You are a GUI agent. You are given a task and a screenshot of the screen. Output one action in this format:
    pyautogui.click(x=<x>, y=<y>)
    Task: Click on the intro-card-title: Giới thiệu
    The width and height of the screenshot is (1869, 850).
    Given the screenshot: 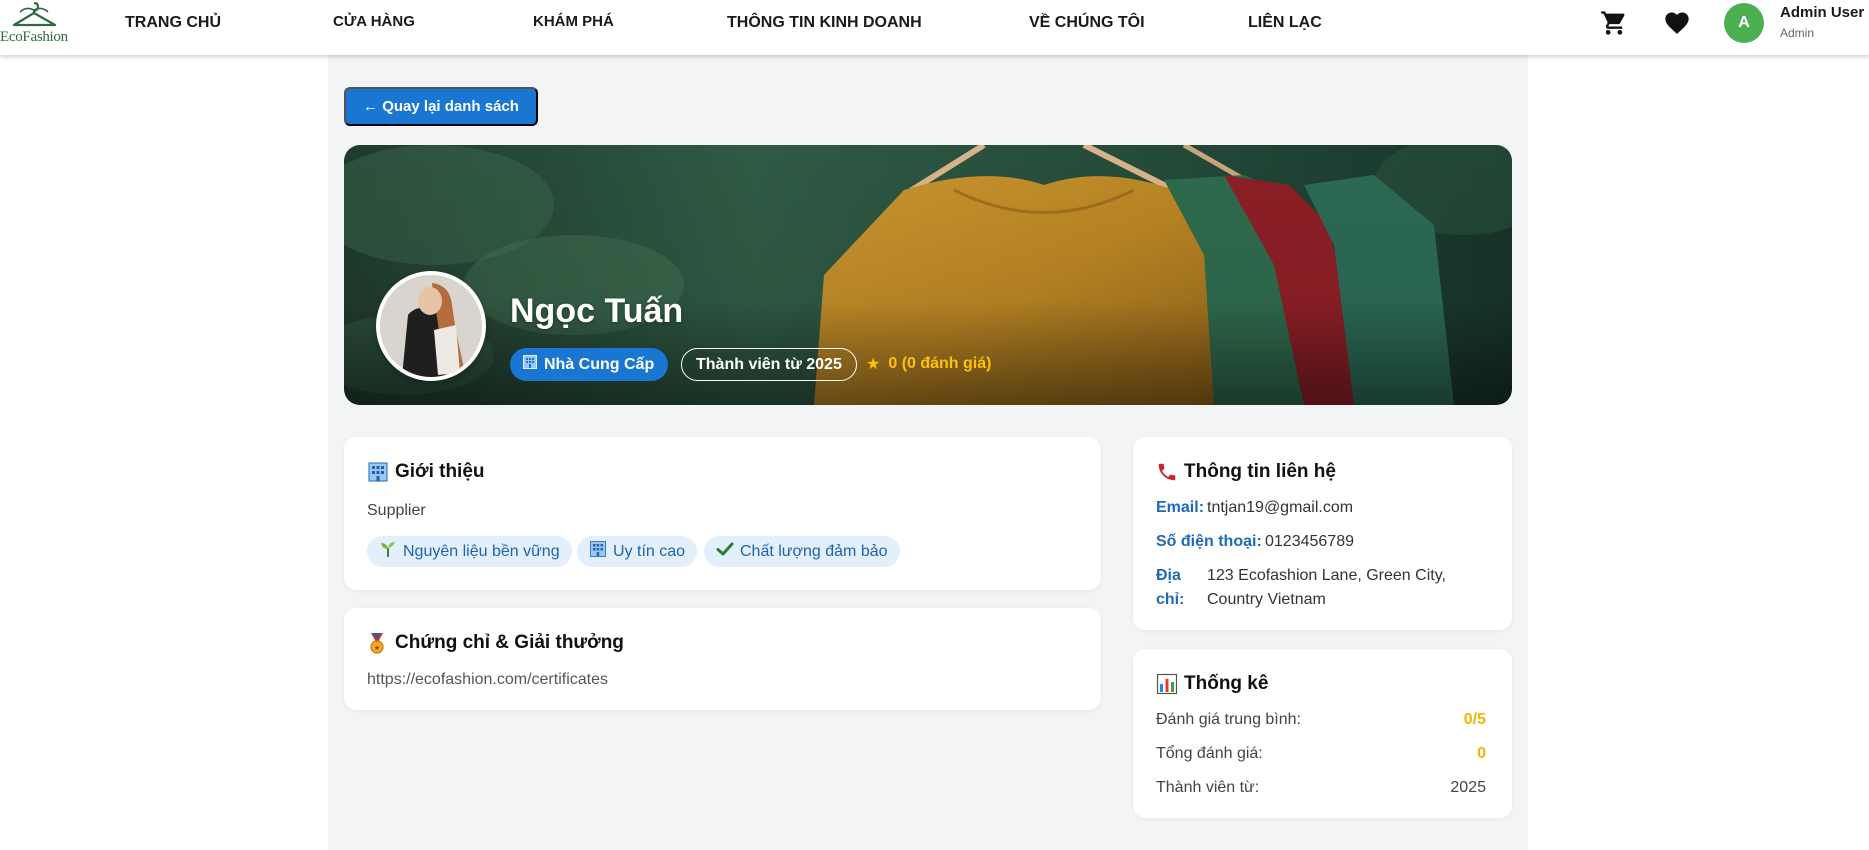 What is the action you would take?
    pyautogui.click(x=426, y=472)
    